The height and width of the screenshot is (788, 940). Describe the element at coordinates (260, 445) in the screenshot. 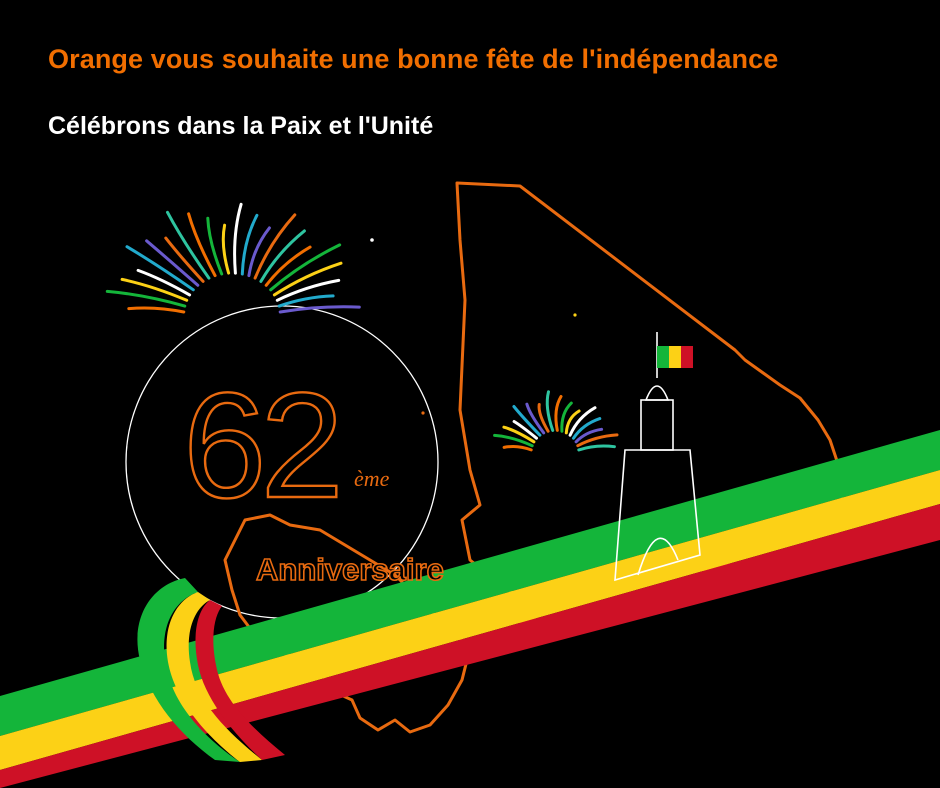

I see `anniversary-number: 62` at that location.